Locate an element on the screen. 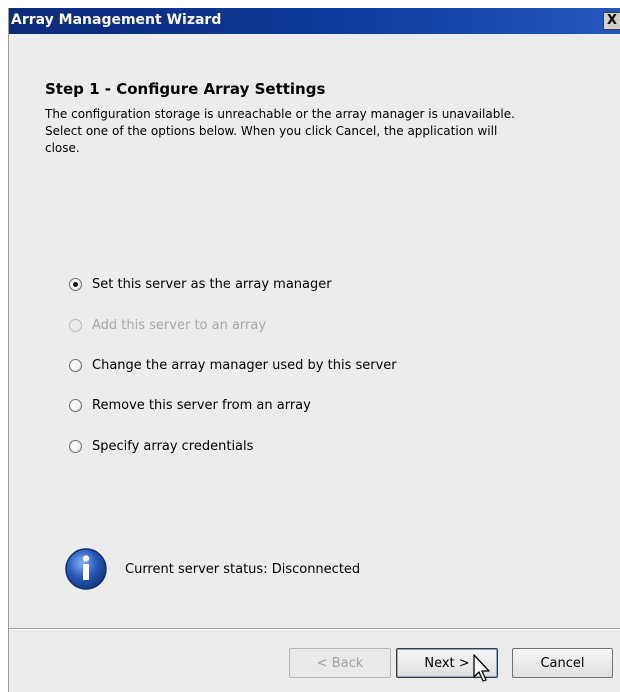  option-label: Remove this server from an array is located at coordinates (201, 405).